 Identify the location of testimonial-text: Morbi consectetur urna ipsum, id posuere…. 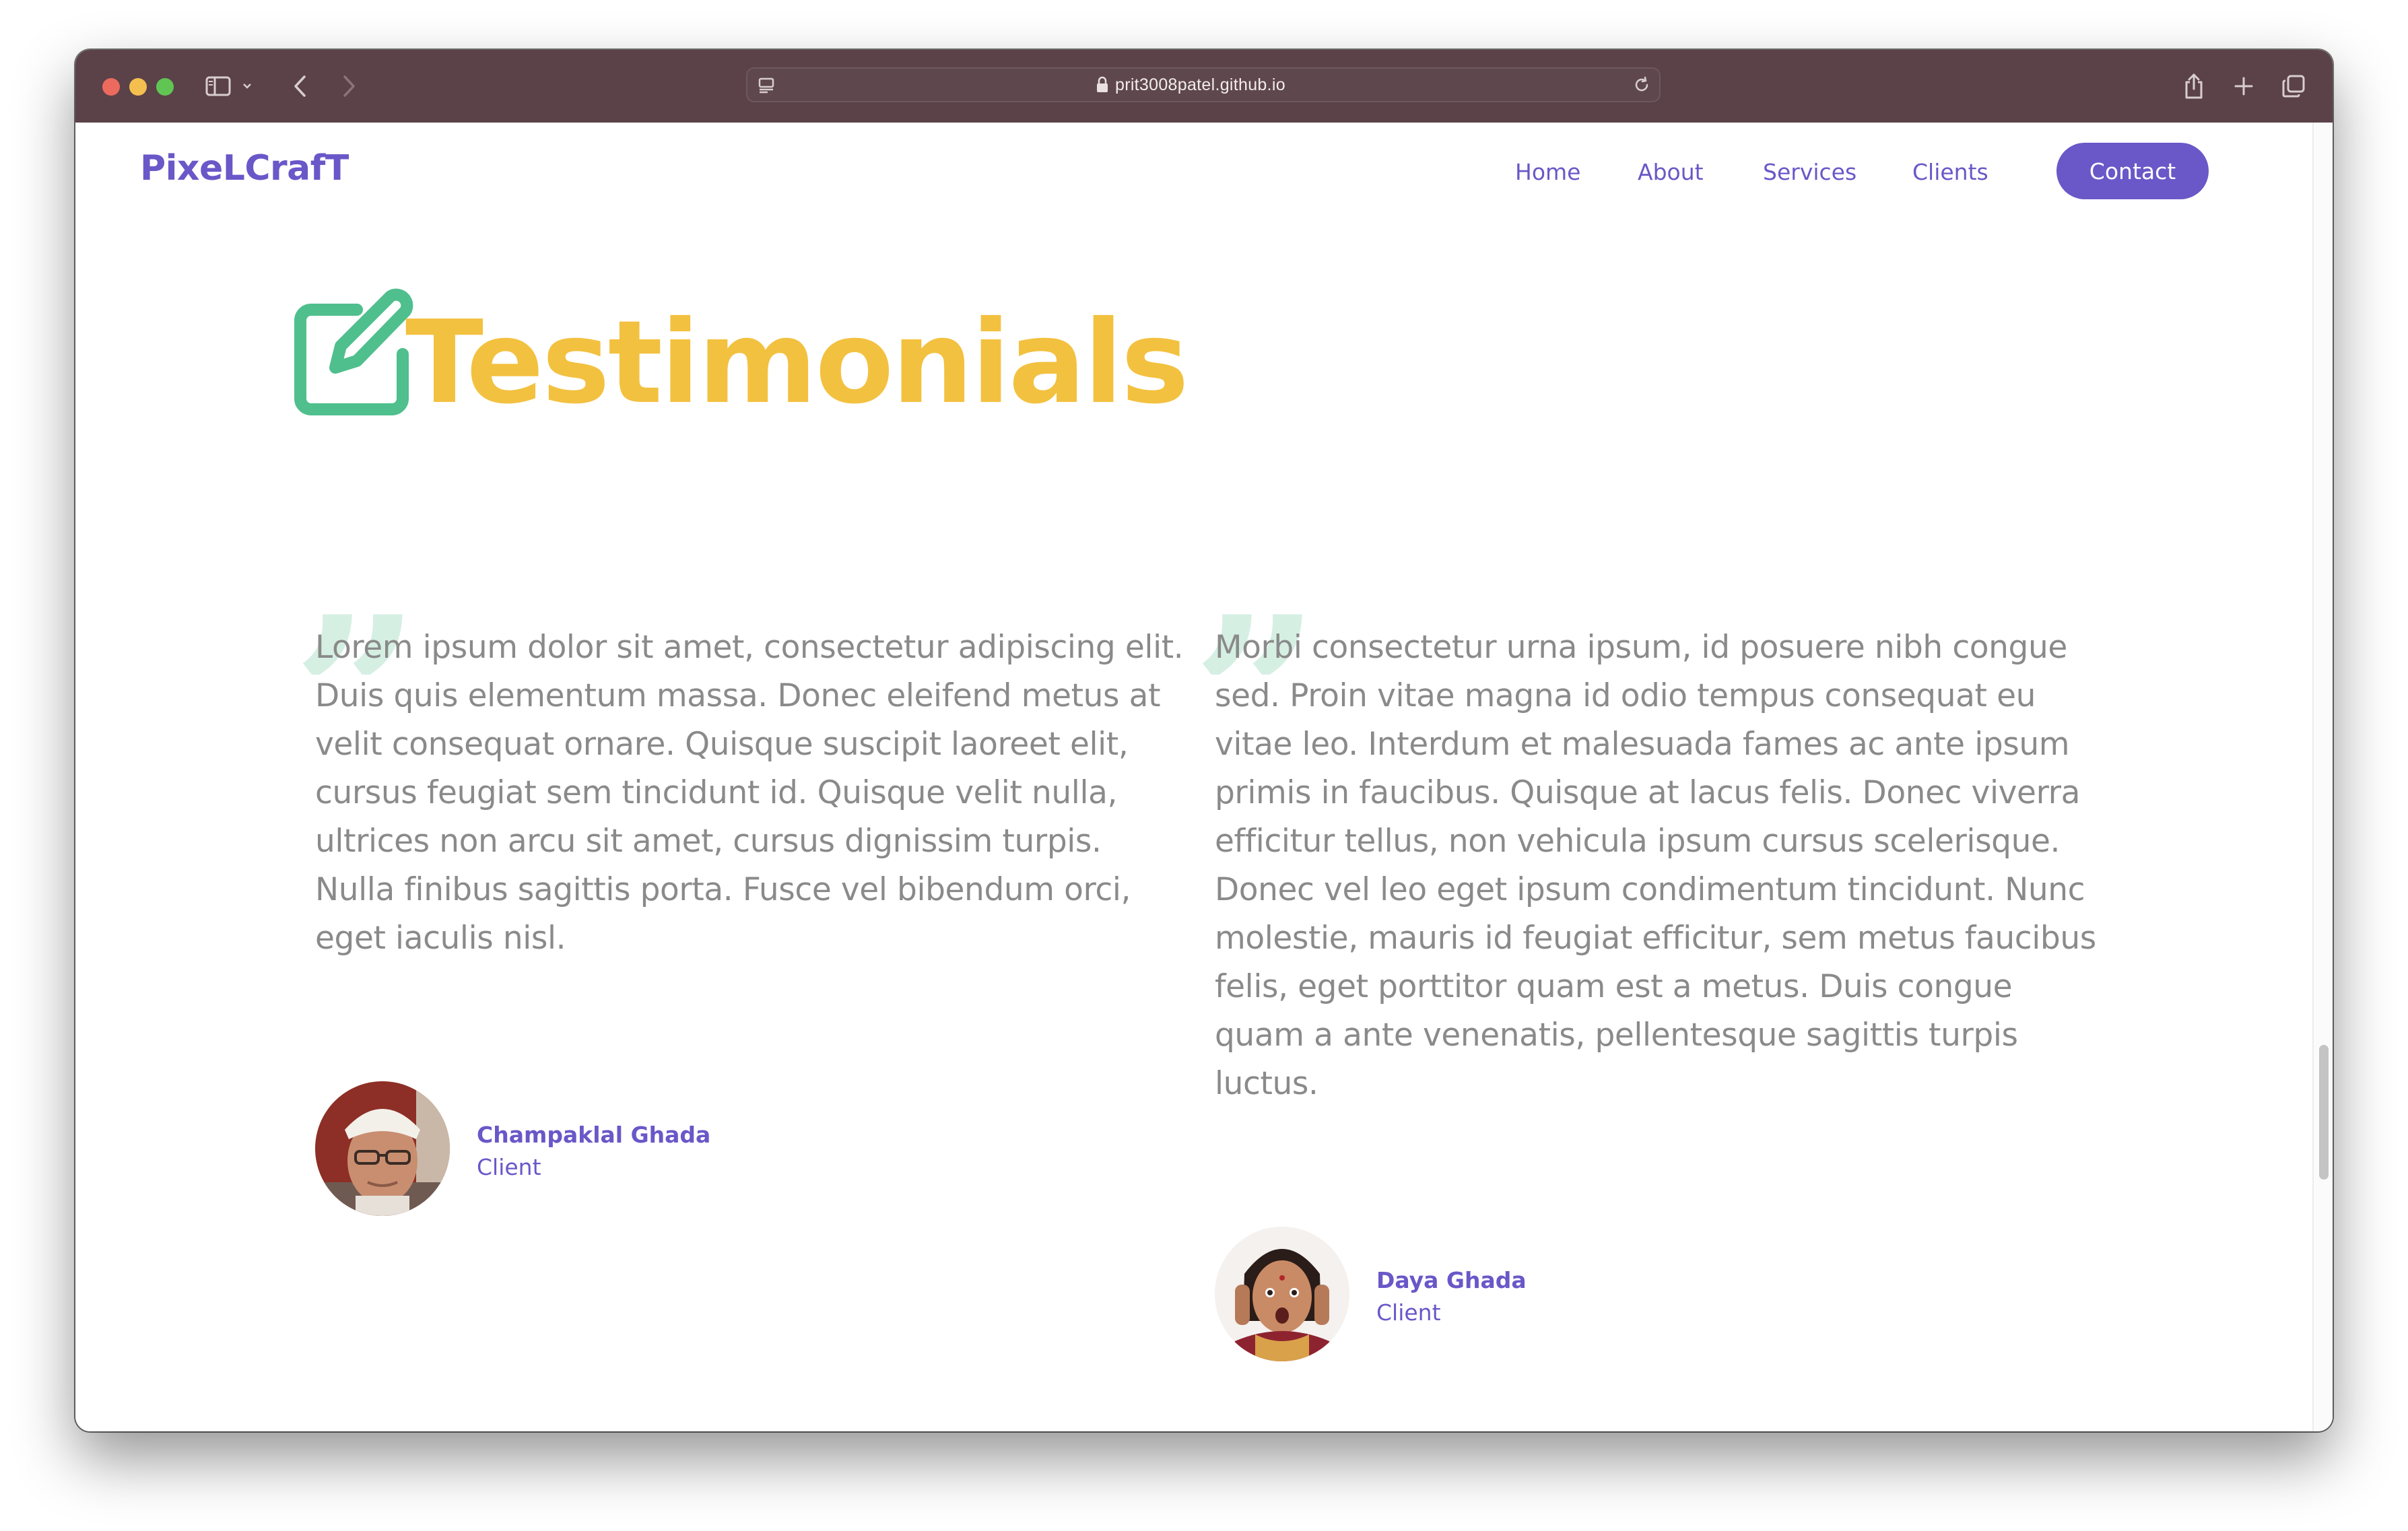
(1655, 865).